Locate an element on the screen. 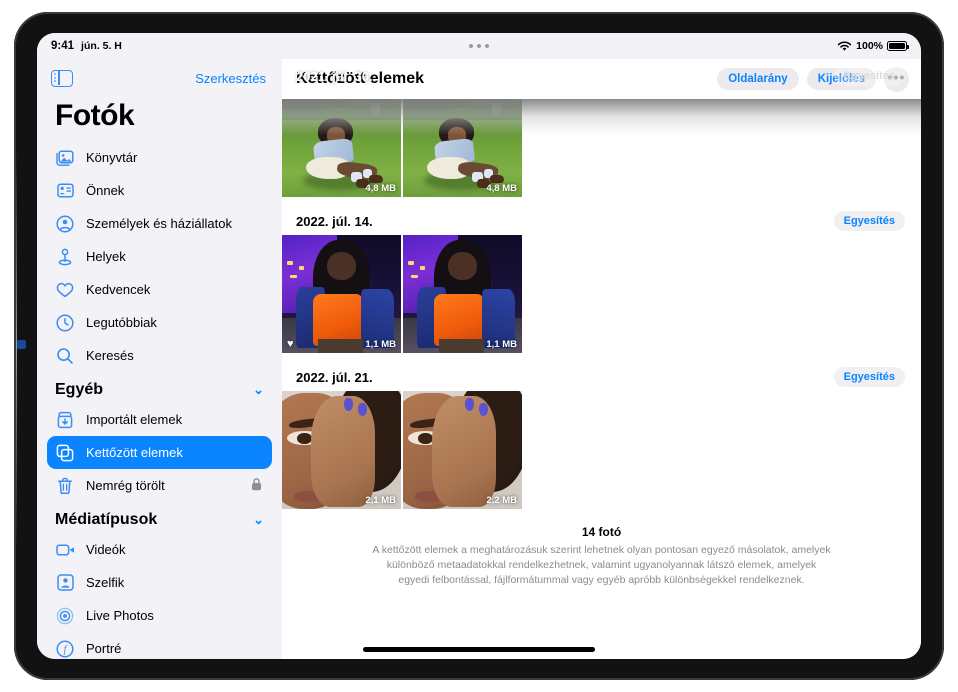 The image size is (958, 692). status-bar-left: 9:41 jún. 5. H is located at coordinates (86, 46).